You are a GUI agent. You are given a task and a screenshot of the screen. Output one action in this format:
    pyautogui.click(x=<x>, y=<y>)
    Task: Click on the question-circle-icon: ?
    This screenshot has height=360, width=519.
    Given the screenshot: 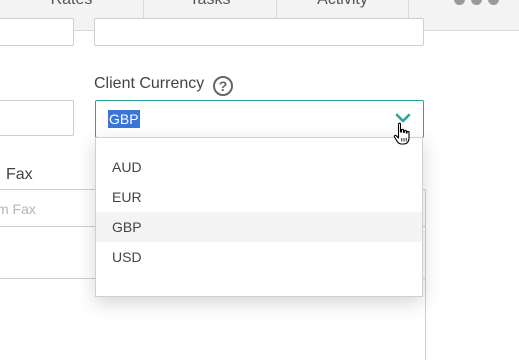 What is the action you would take?
    pyautogui.click(x=223, y=86)
    